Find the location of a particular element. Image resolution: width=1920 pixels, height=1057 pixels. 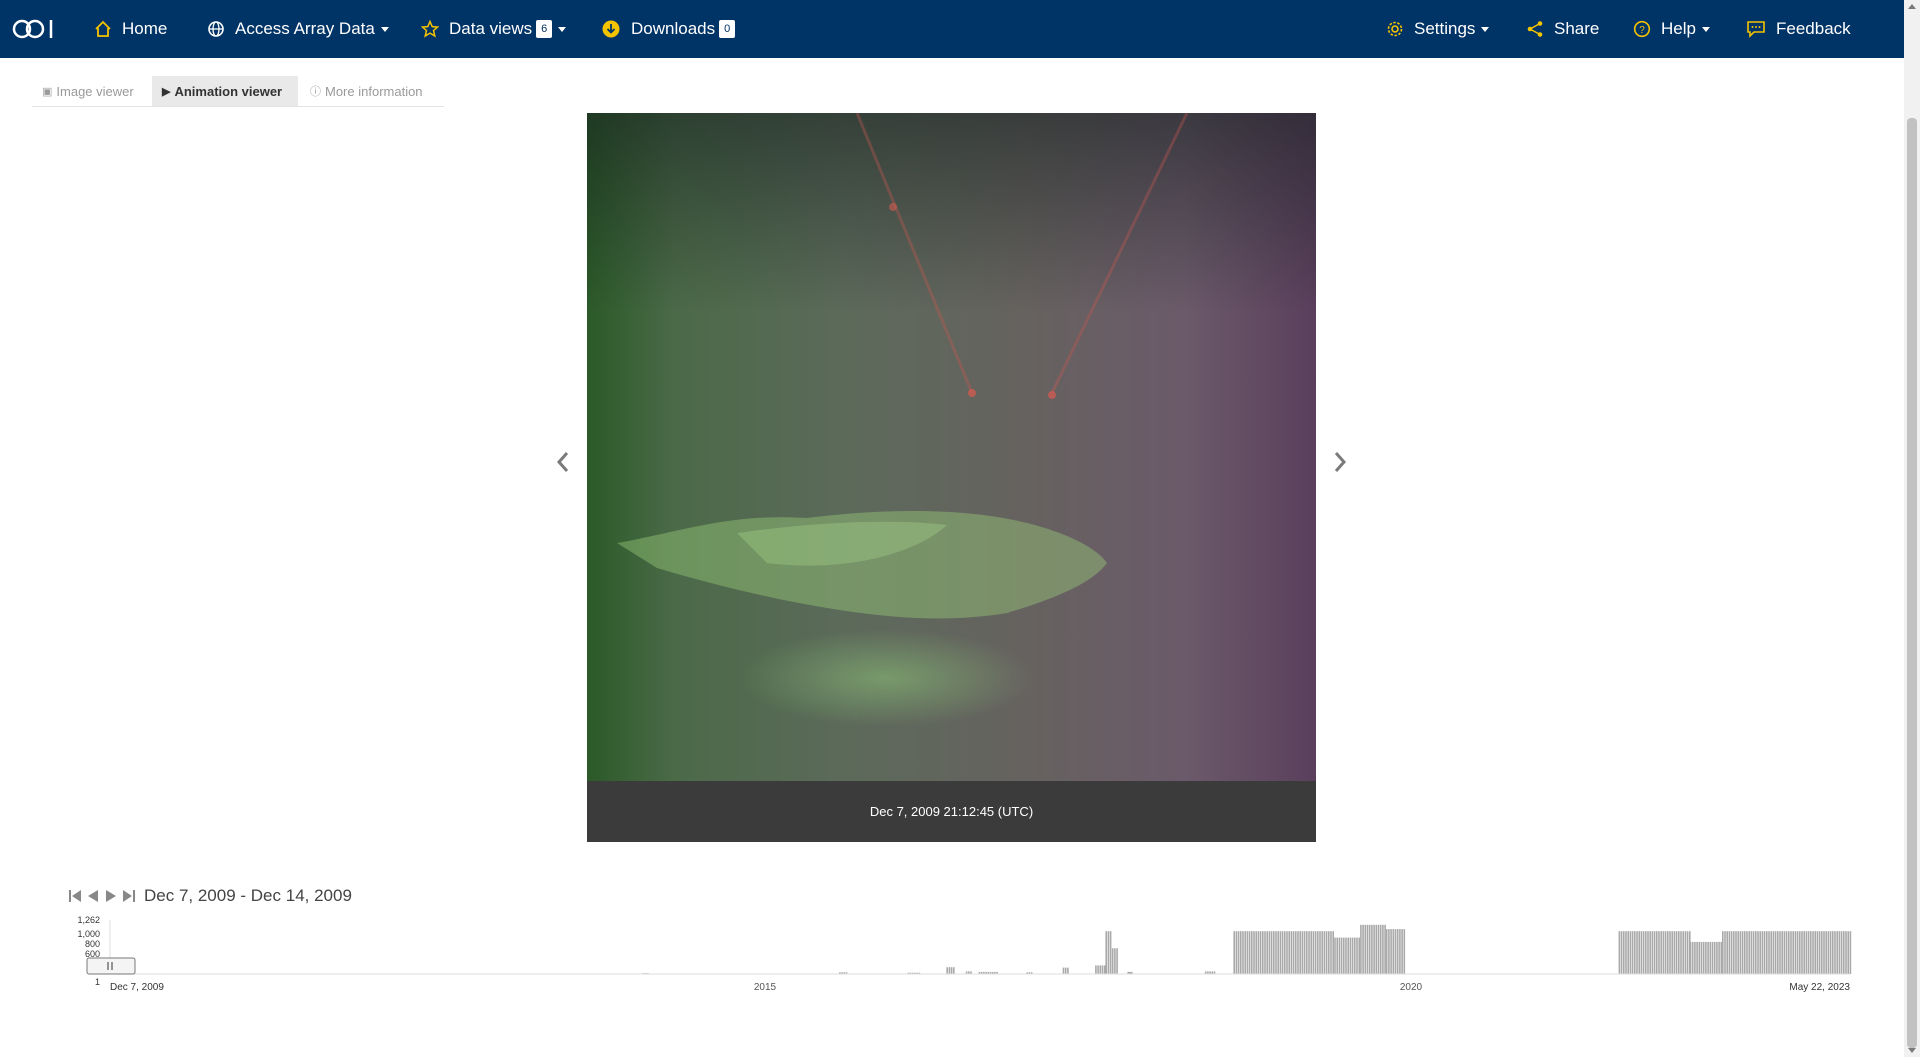

gear-icon is located at coordinates (1395, 29).